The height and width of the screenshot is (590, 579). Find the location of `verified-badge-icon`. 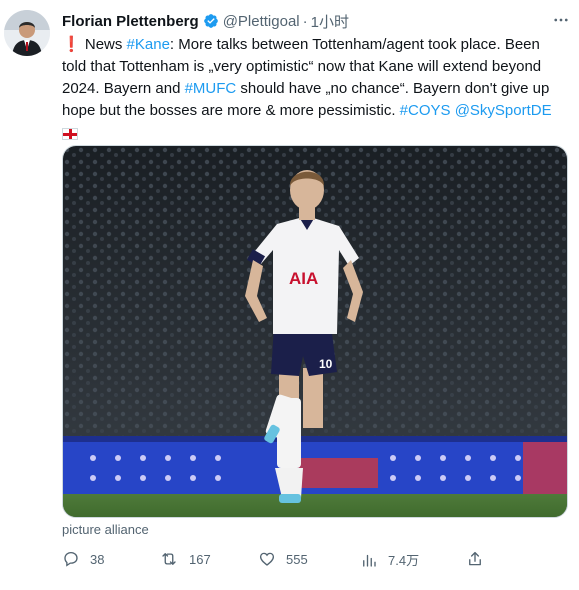

verified-badge-icon is located at coordinates (210, 21).